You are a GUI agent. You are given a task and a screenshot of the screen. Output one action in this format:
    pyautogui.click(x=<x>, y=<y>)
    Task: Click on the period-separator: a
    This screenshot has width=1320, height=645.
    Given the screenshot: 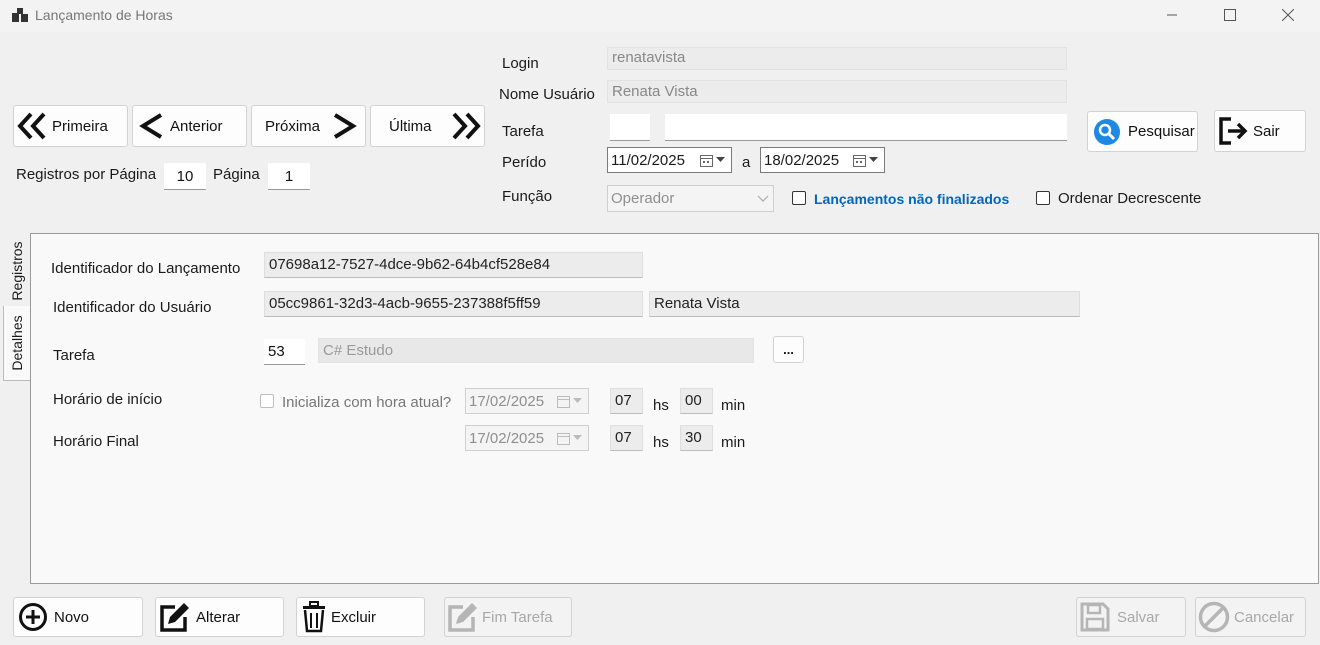 What is the action you would take?
    pyautogui.click(x=746, y=162)
    